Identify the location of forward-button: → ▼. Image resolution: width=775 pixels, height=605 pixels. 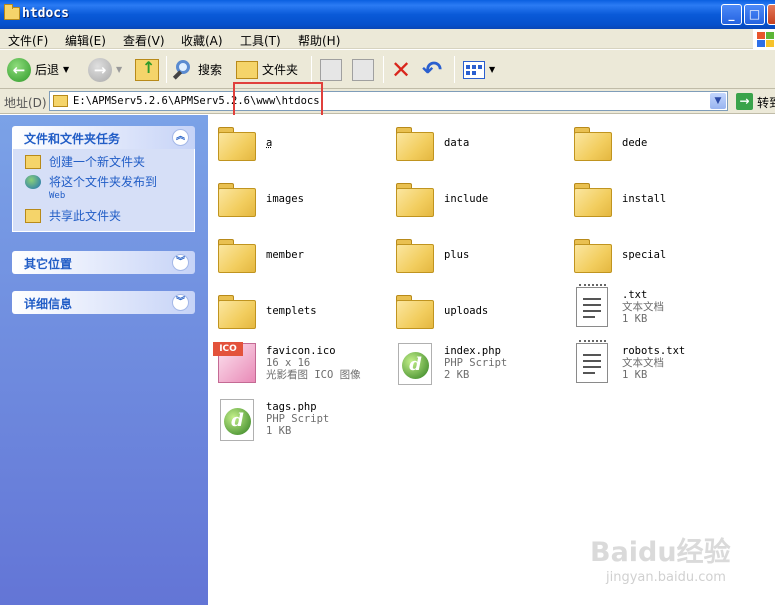
(105, 69).